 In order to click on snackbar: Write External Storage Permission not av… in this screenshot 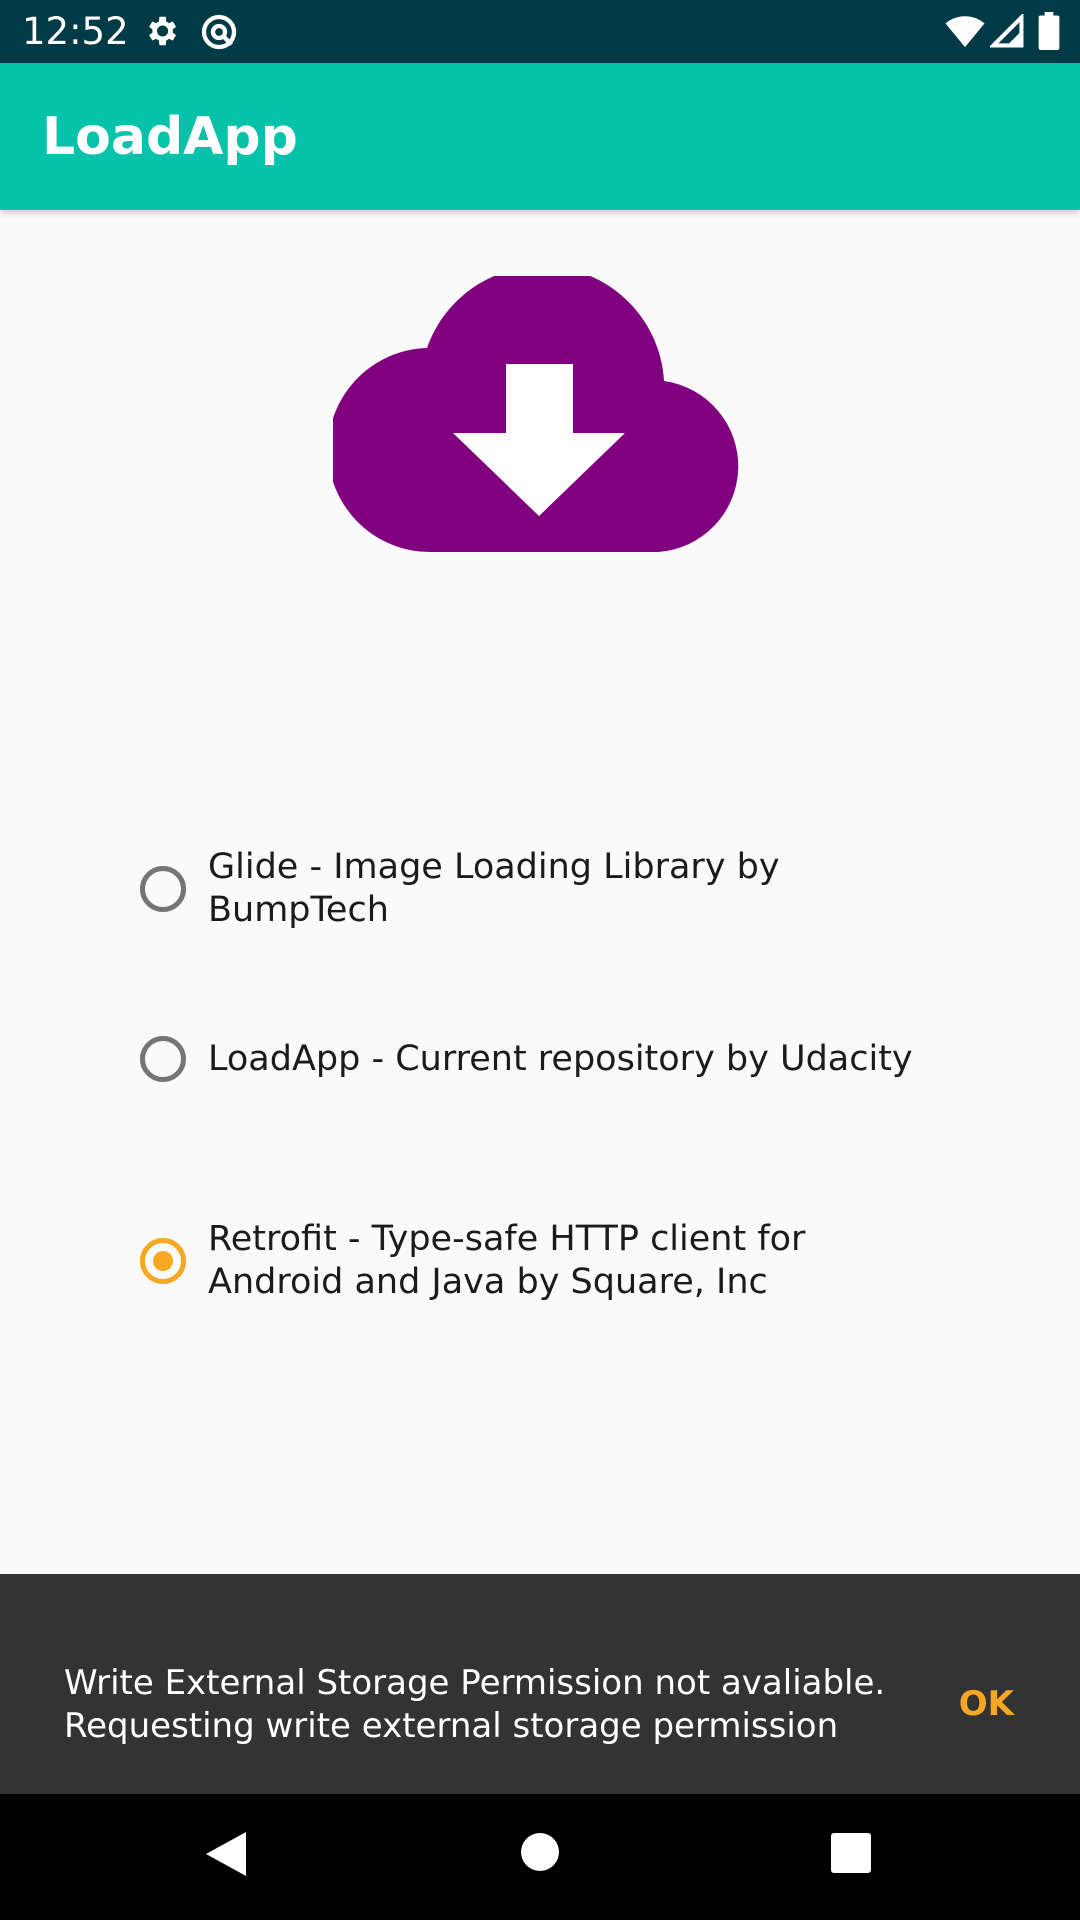, I will do `click(540, 1684)`.